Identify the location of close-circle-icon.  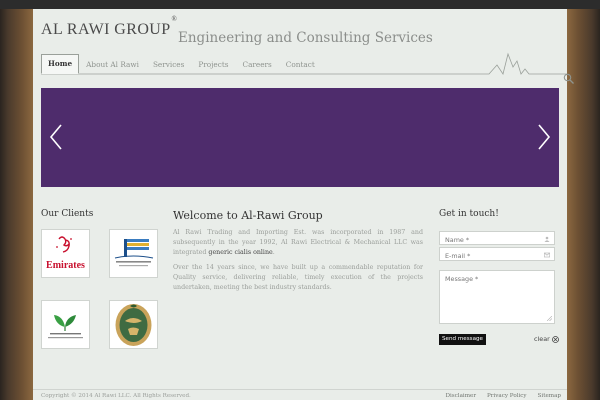
(555, 339).